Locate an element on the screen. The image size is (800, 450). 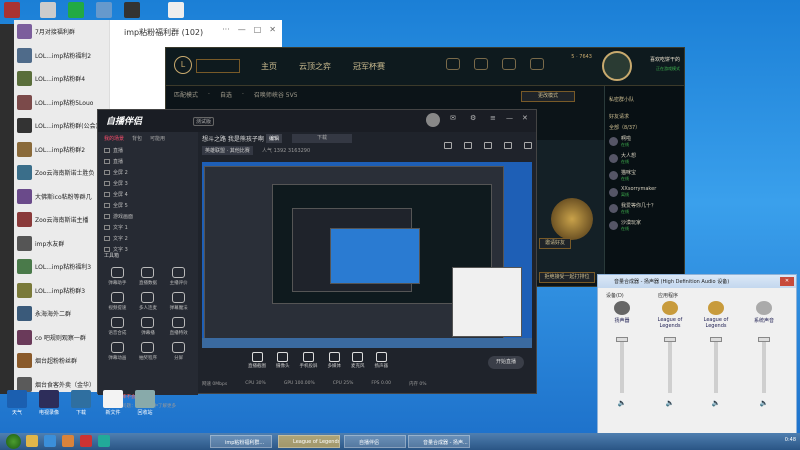
friend-item: 沙漠玩家 在线 is located at coordinates (644, 225).